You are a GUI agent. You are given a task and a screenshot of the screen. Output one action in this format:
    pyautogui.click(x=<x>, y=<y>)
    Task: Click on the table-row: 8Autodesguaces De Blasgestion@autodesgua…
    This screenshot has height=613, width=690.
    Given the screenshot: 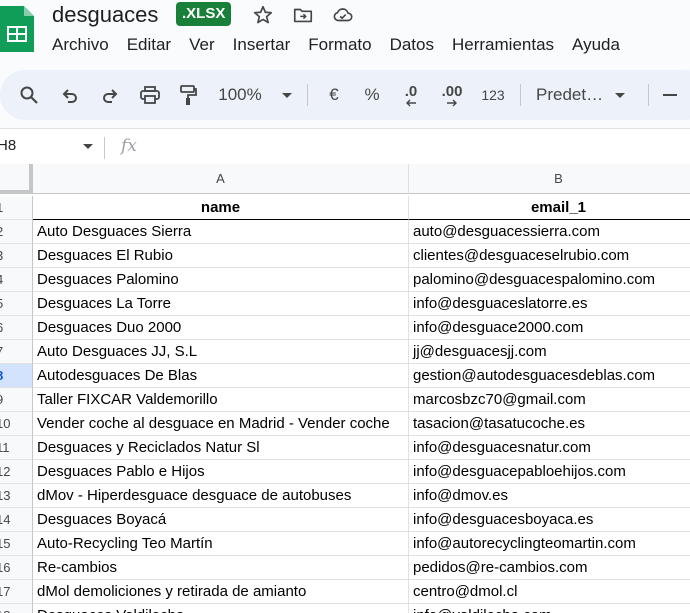 What is the action you would take?
    pyautogui.click(x=345, y=376)
    